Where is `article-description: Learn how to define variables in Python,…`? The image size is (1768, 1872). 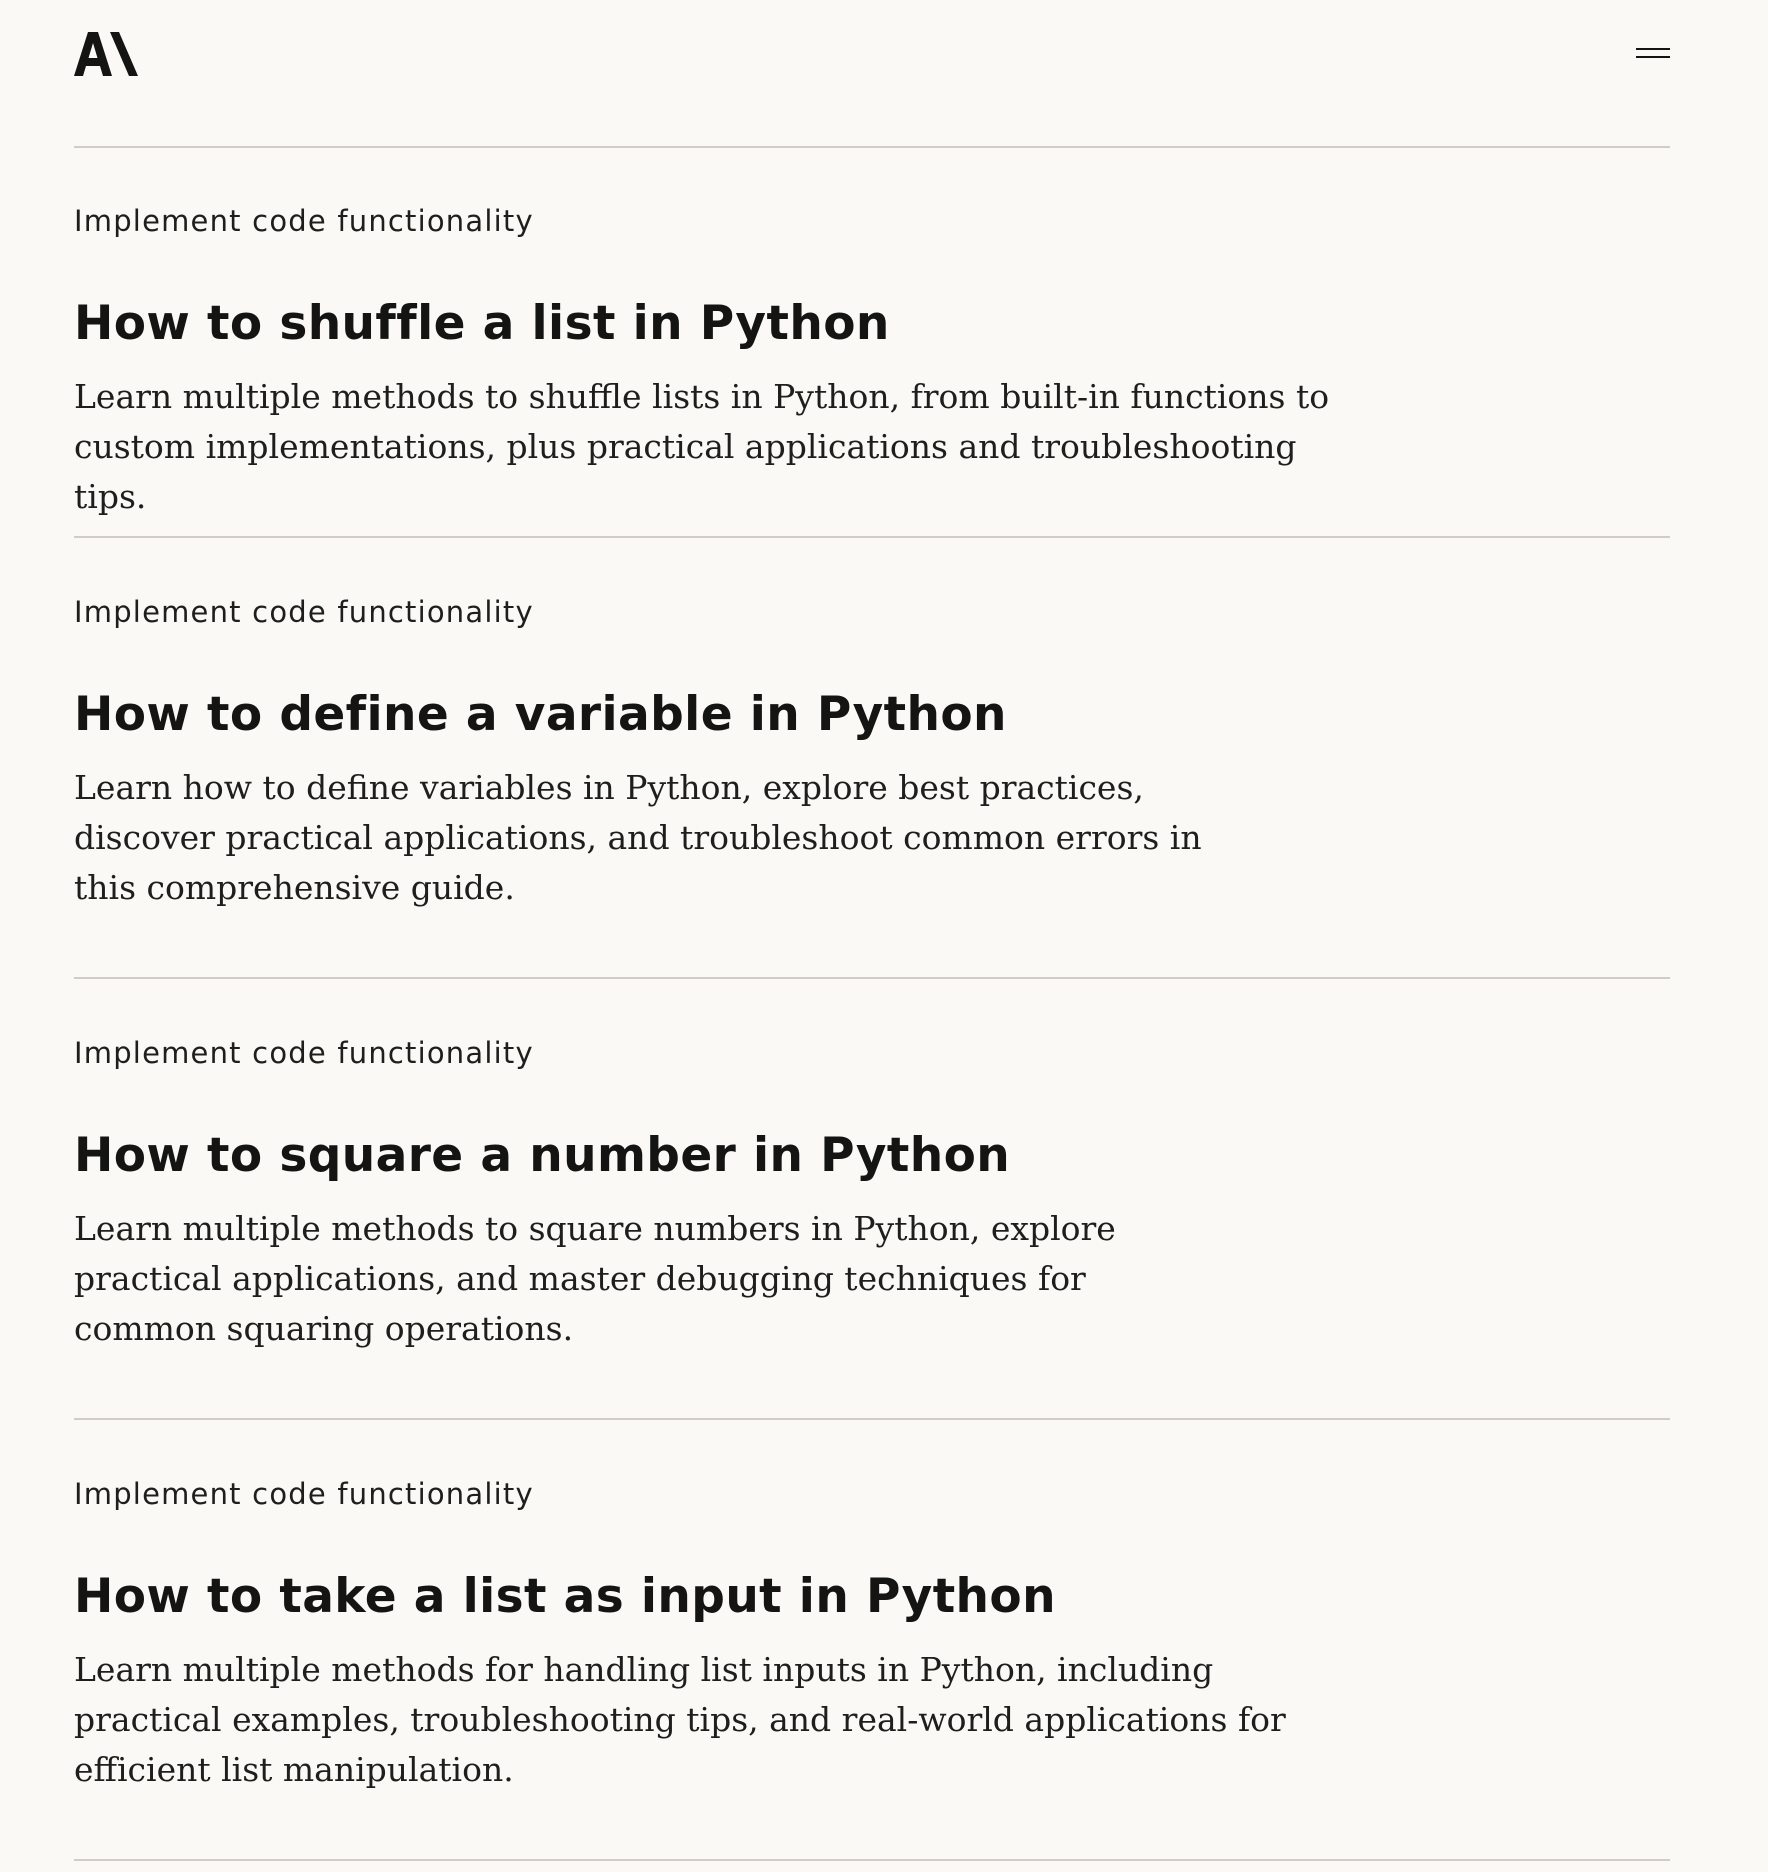
article-description: Learn how to define variables in Python,… is located at coordinates (638, 837).